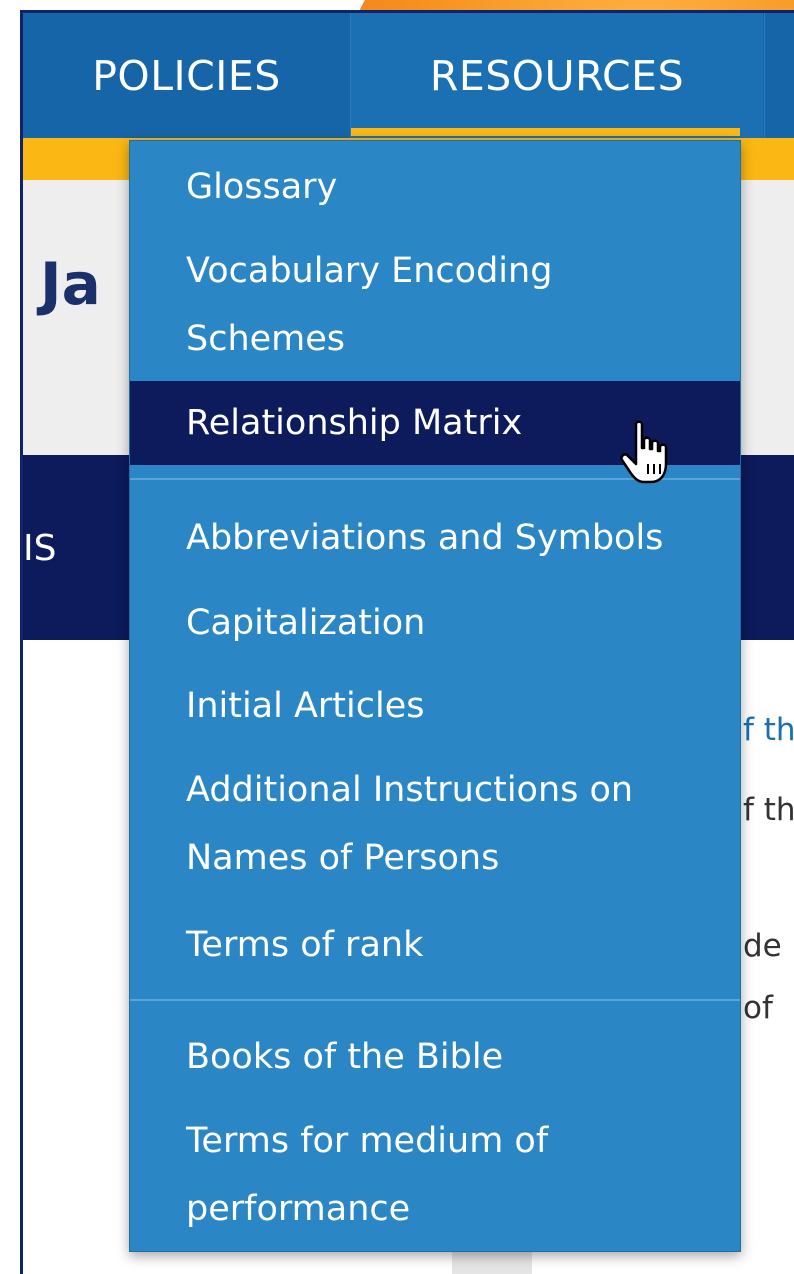 This screenshot has width=794, height=1274. I want to click on nav-item-next, so click(779, 75).